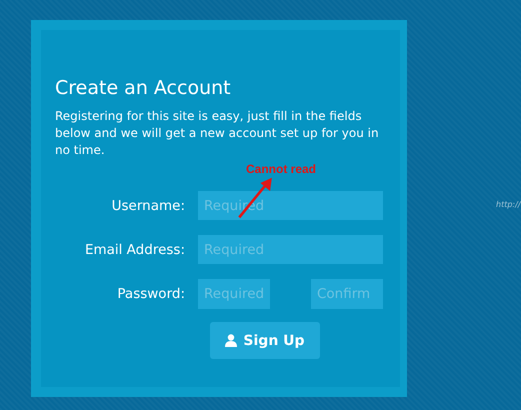 The width and height of the screenshot is (521, 410). Describe the element at coordinates (265, 340) in the screenshot. I see `sign-up-button: Sign Up` at that location.